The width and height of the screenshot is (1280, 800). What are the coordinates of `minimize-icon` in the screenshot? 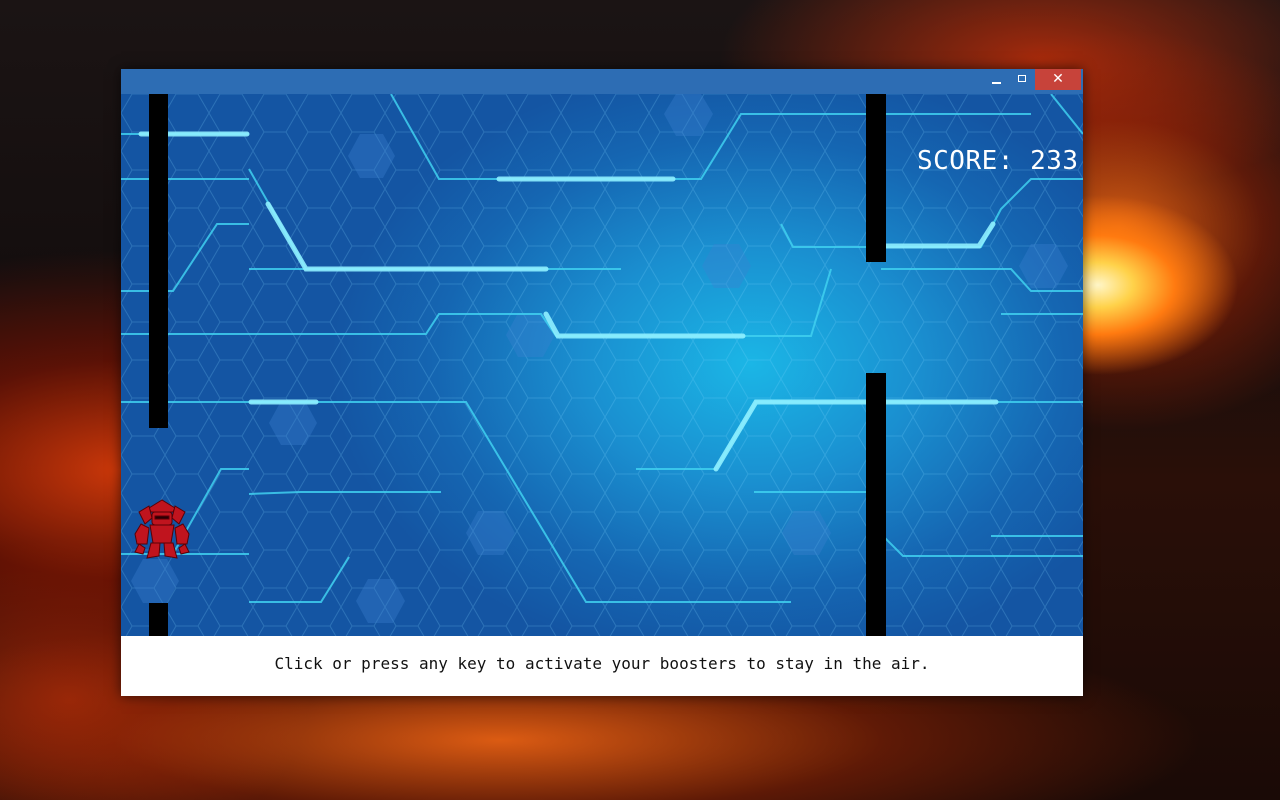 It's located at (996, 82).